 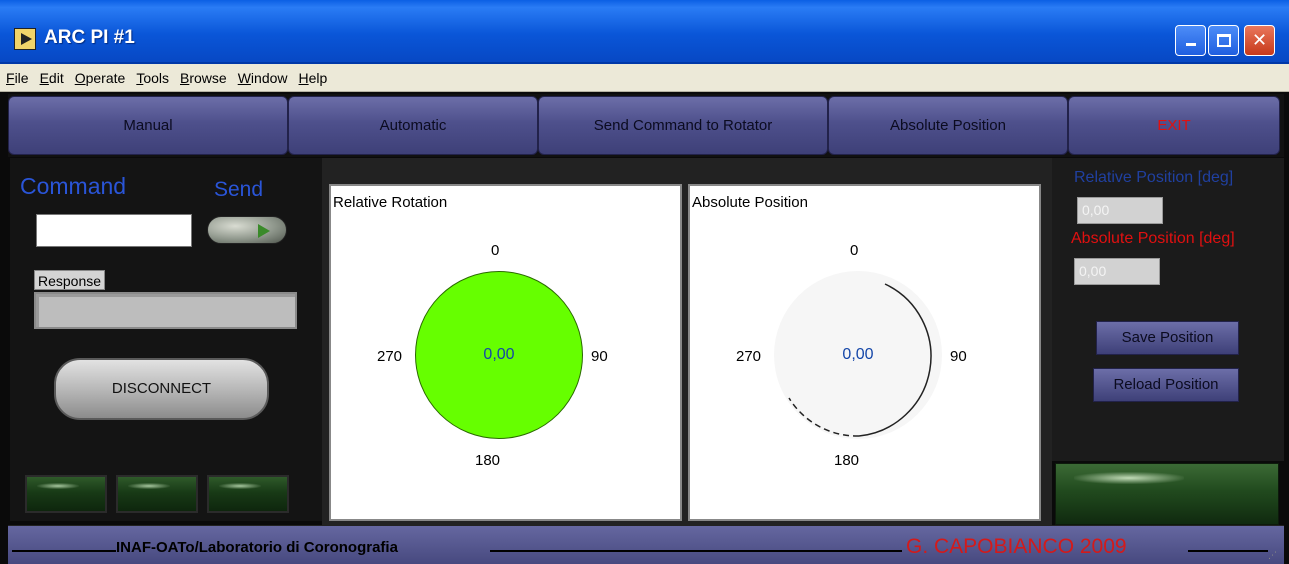 I want to click on menu-browse: Browse, so click(x=203, y=78).